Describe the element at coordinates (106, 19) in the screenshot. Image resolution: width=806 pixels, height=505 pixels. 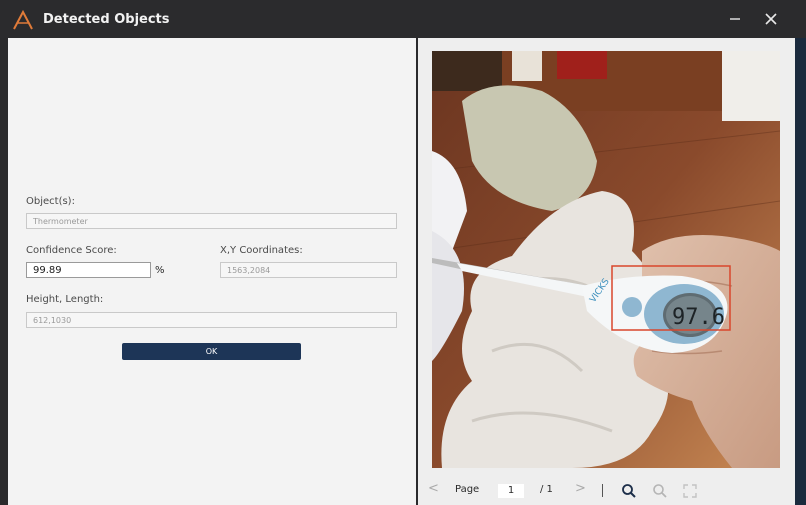
I see `window-title: Detected Objects` at that location.